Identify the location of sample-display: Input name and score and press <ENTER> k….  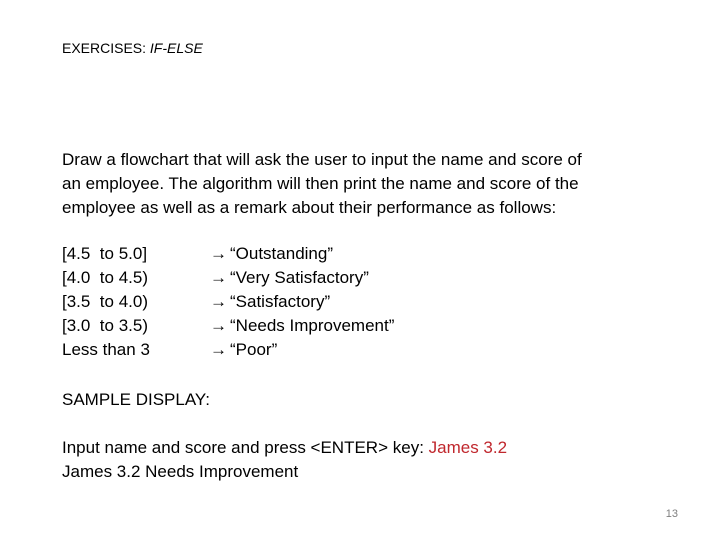
(284, 460).